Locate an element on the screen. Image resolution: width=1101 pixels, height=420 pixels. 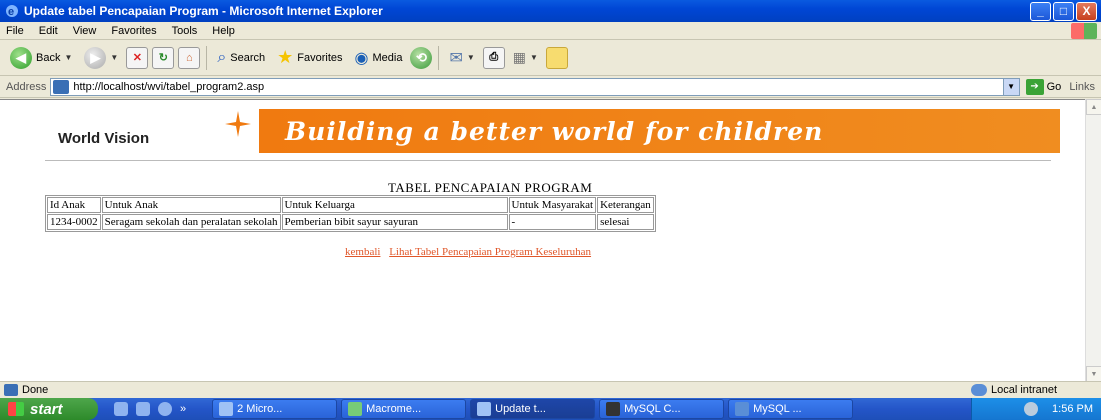
back-label: Back is located at coordinates (48, 57).